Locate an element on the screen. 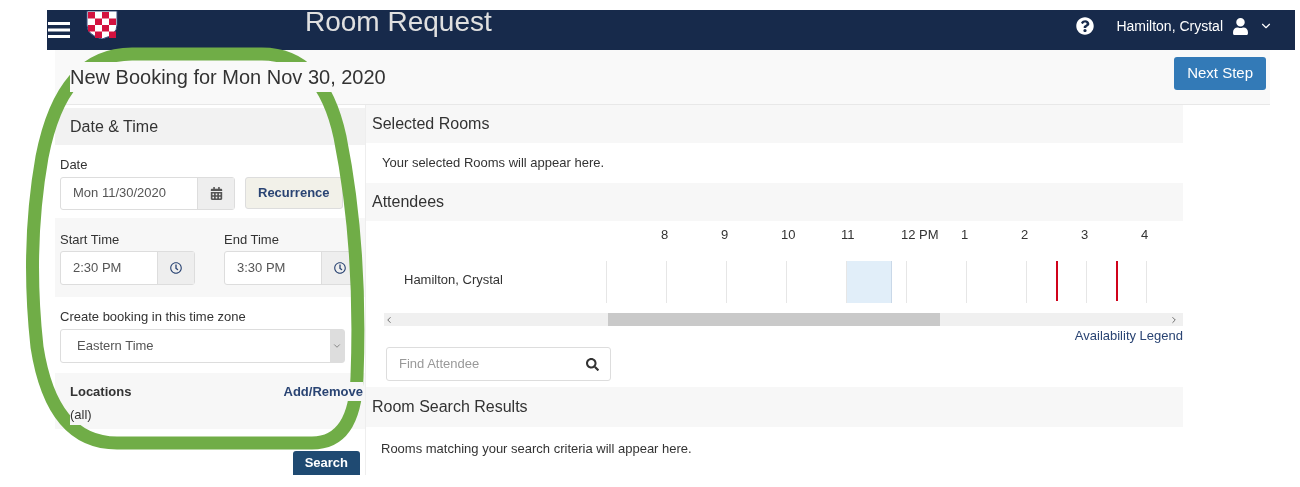 This screenshot has width=1300, height=487. scroll-right-icon is located at coordinates (1174, 319).